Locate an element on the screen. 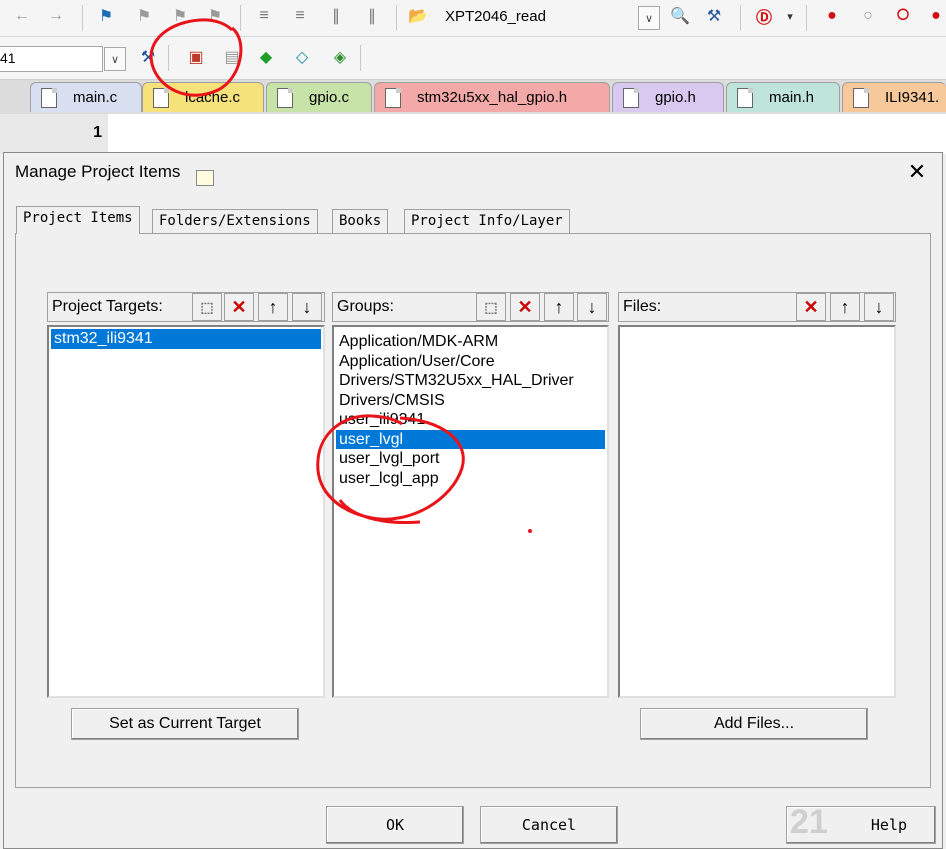  bookmark-flag-icon: ⚑ is located at coordinates (106, 16).